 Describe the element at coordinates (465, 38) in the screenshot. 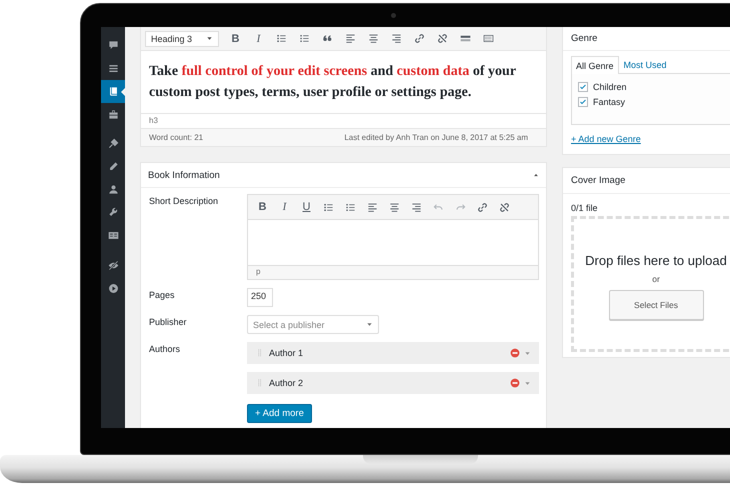

I see `horizontal-bar-icon` at that location.